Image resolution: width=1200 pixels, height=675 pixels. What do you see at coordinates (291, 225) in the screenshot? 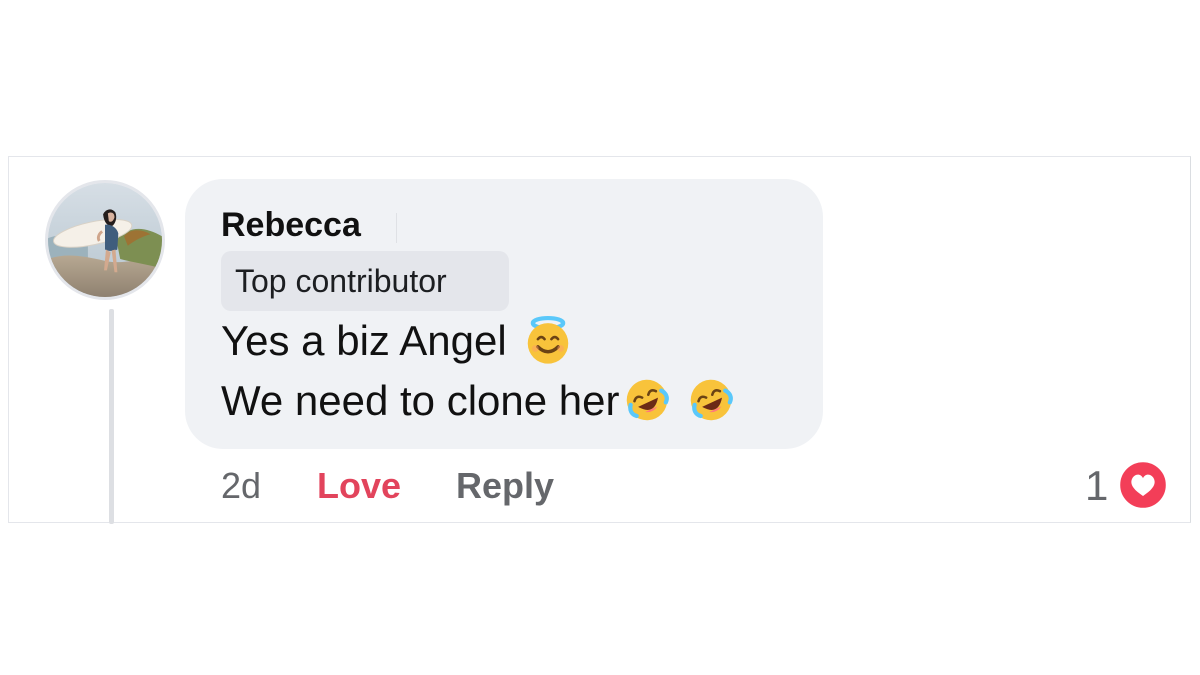
I see `comment-author: Rebecca` at bounding box center [291, 225].